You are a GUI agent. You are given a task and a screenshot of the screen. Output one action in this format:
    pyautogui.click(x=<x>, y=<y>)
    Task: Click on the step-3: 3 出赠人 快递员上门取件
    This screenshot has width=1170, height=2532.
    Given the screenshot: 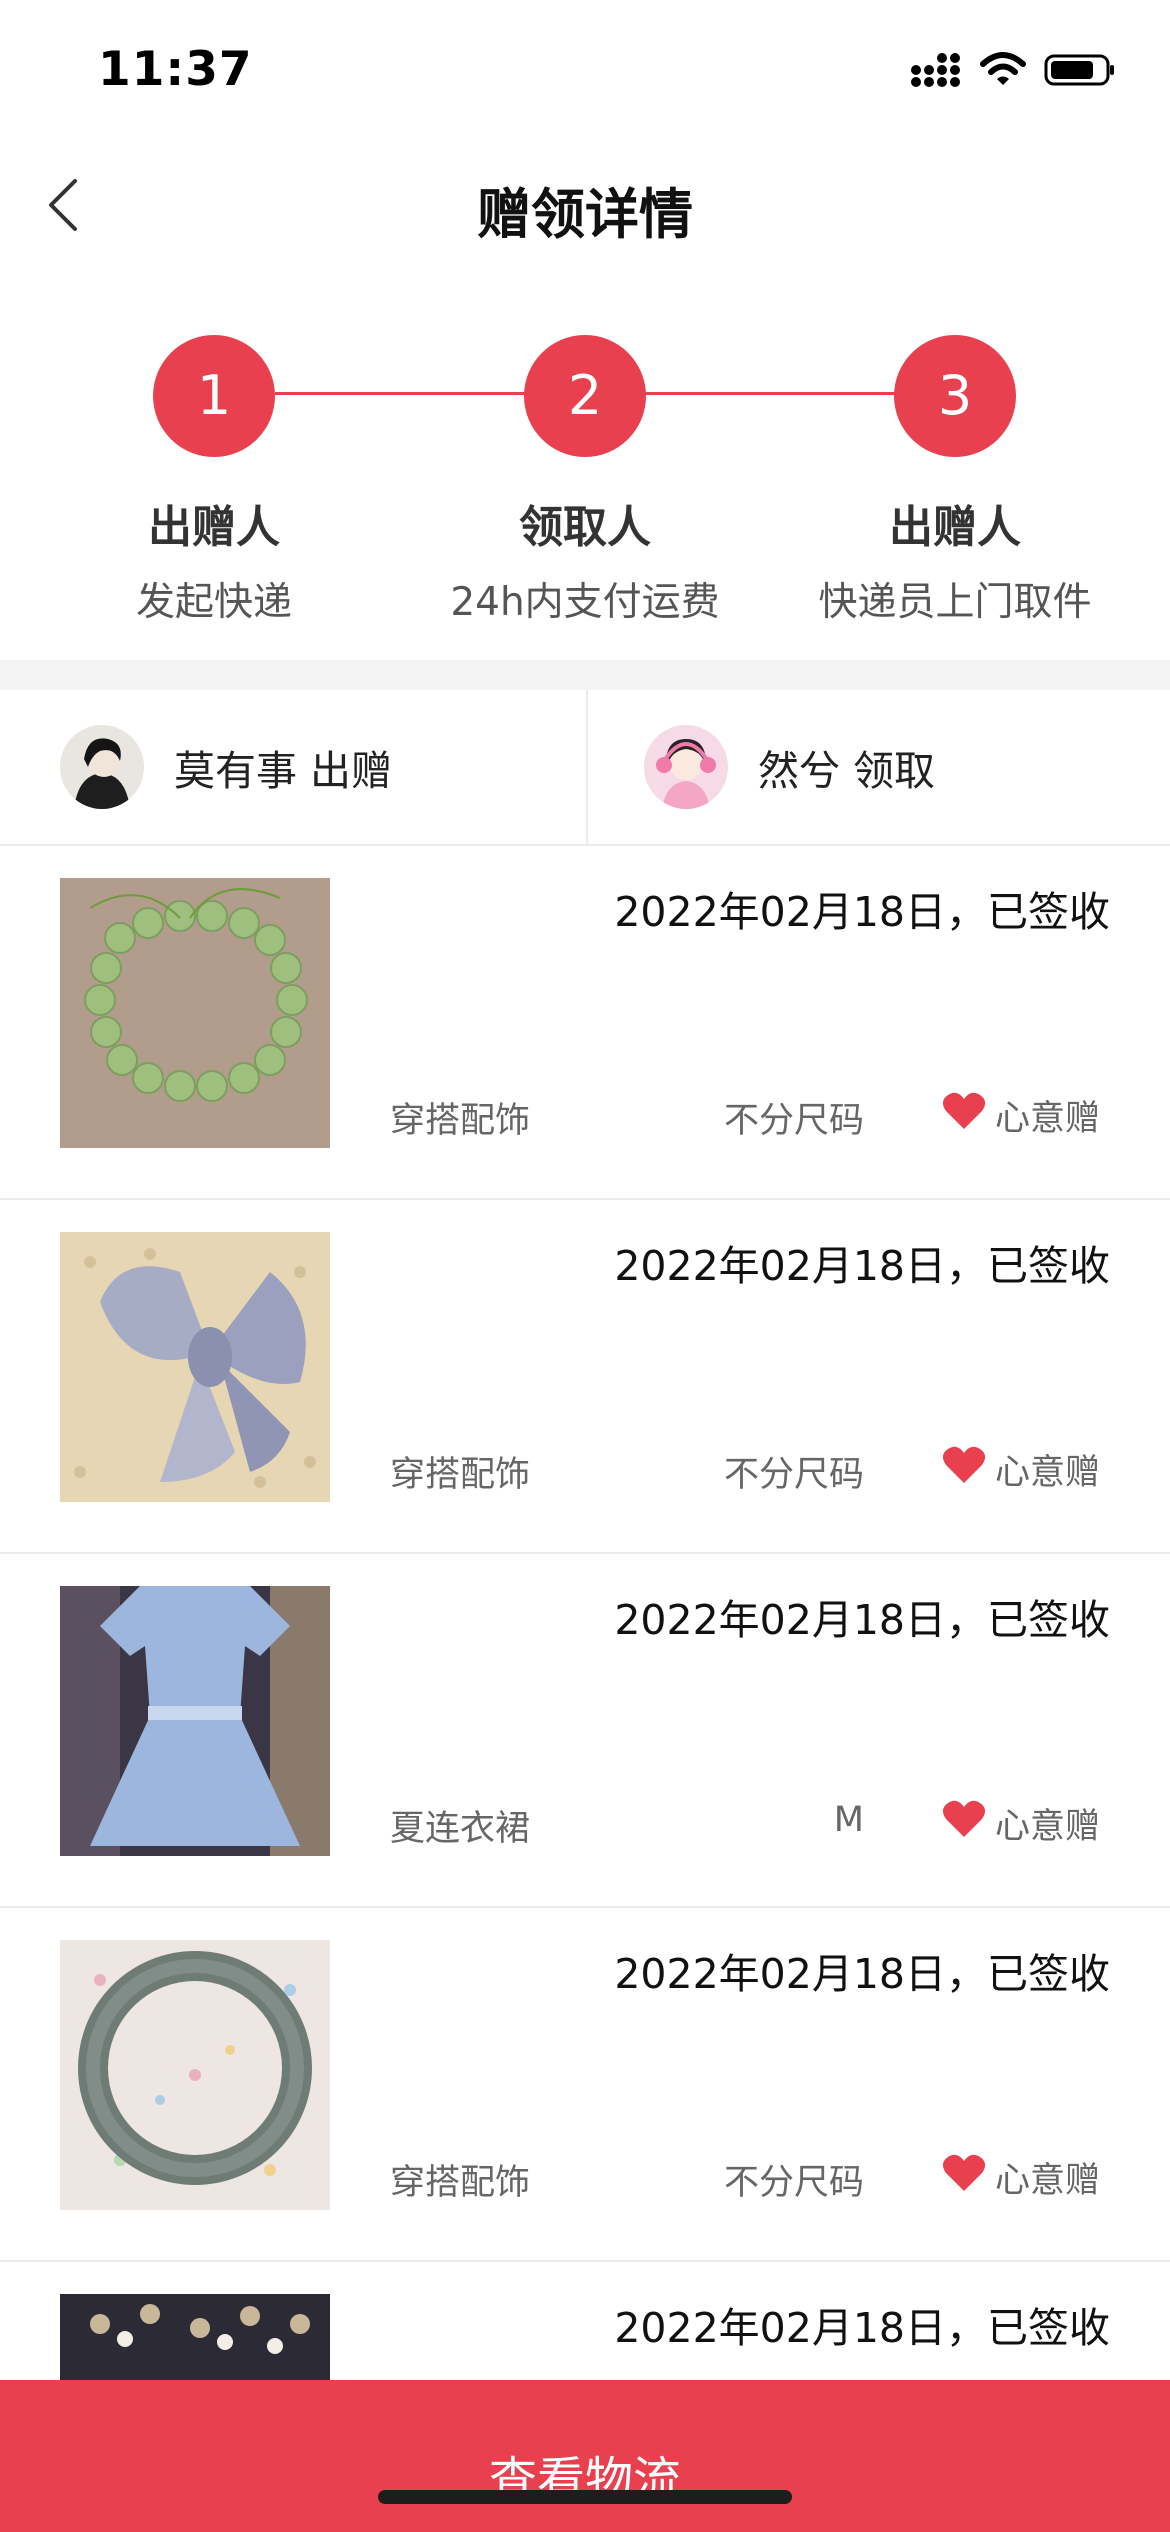 What is the action you would take?
    pyautogui.click(x=955, y=463)
    